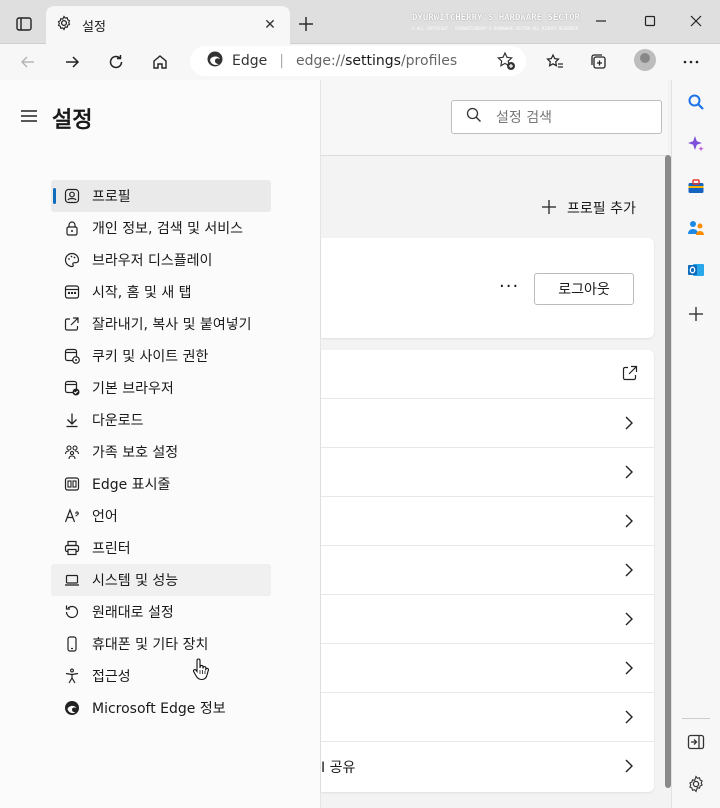 The image size is (720, 808). I want to click on hide-sidebar-icon, so click(696, 742).